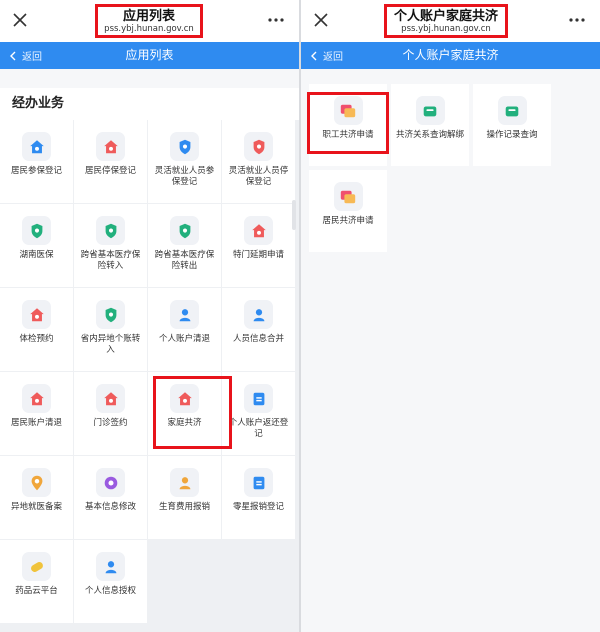  I want to click on tile-label: 操作记录查询, so click(512, 135).